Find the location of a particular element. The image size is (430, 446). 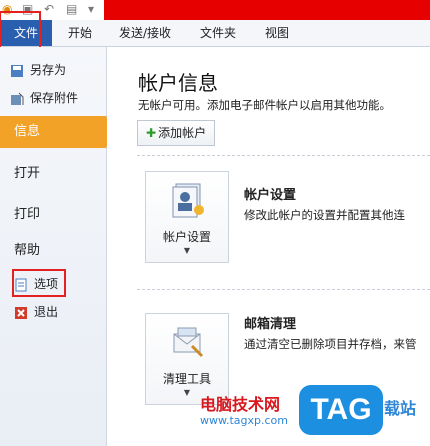

add-account-button: ✚ 添加帐户 is located at coordinates (176, 133).